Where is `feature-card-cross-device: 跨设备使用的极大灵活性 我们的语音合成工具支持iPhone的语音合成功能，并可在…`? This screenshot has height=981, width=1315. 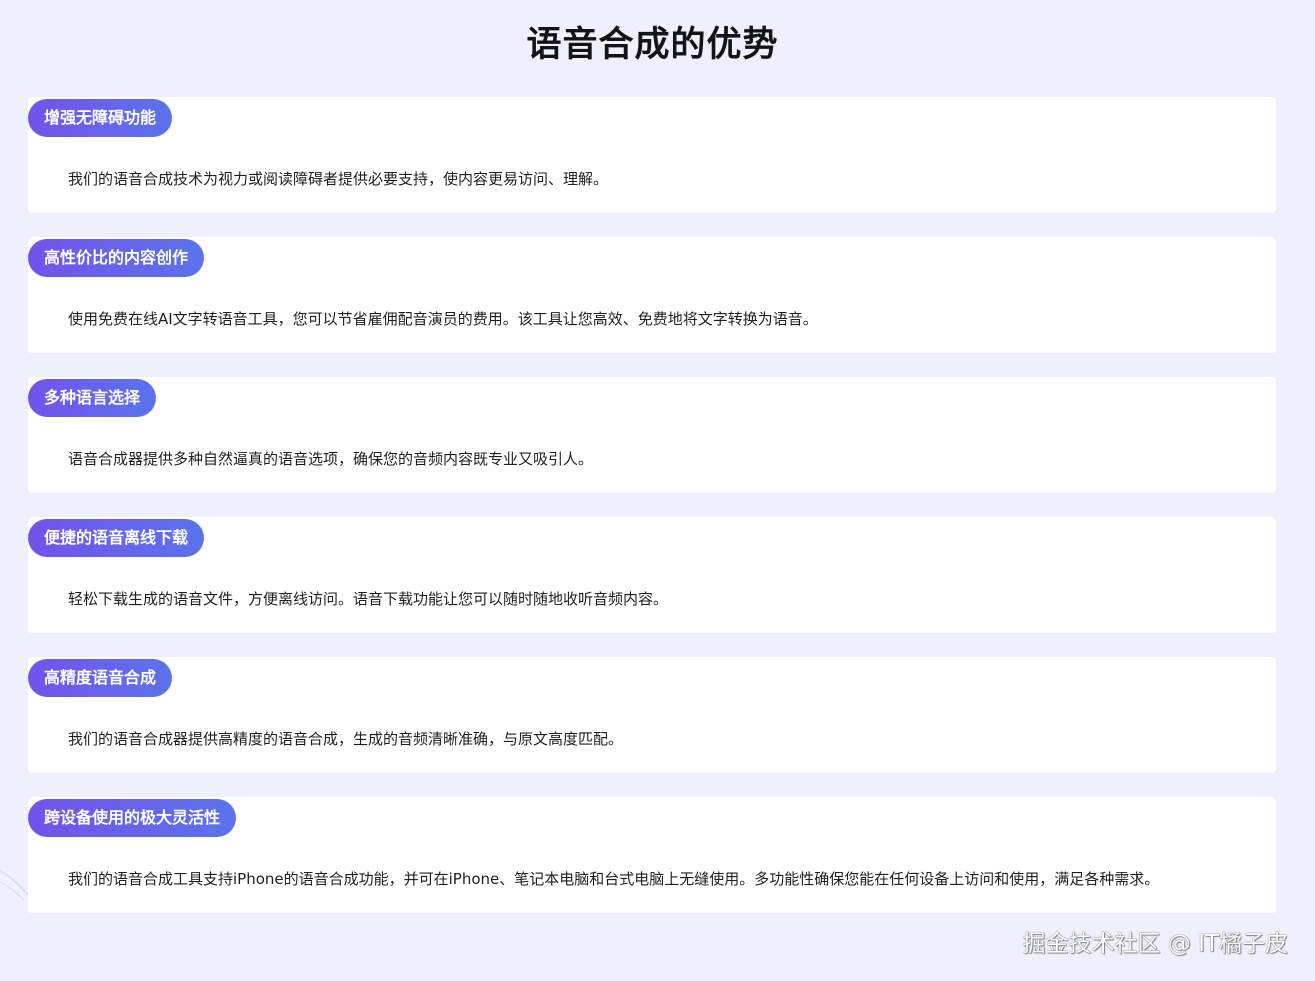
feature-card-cross-device: 跨设备使用的极大灵活性 我们的语音合成工具支持iPhone的语音合成功能，并可在… is located at coordinates (652, 855).